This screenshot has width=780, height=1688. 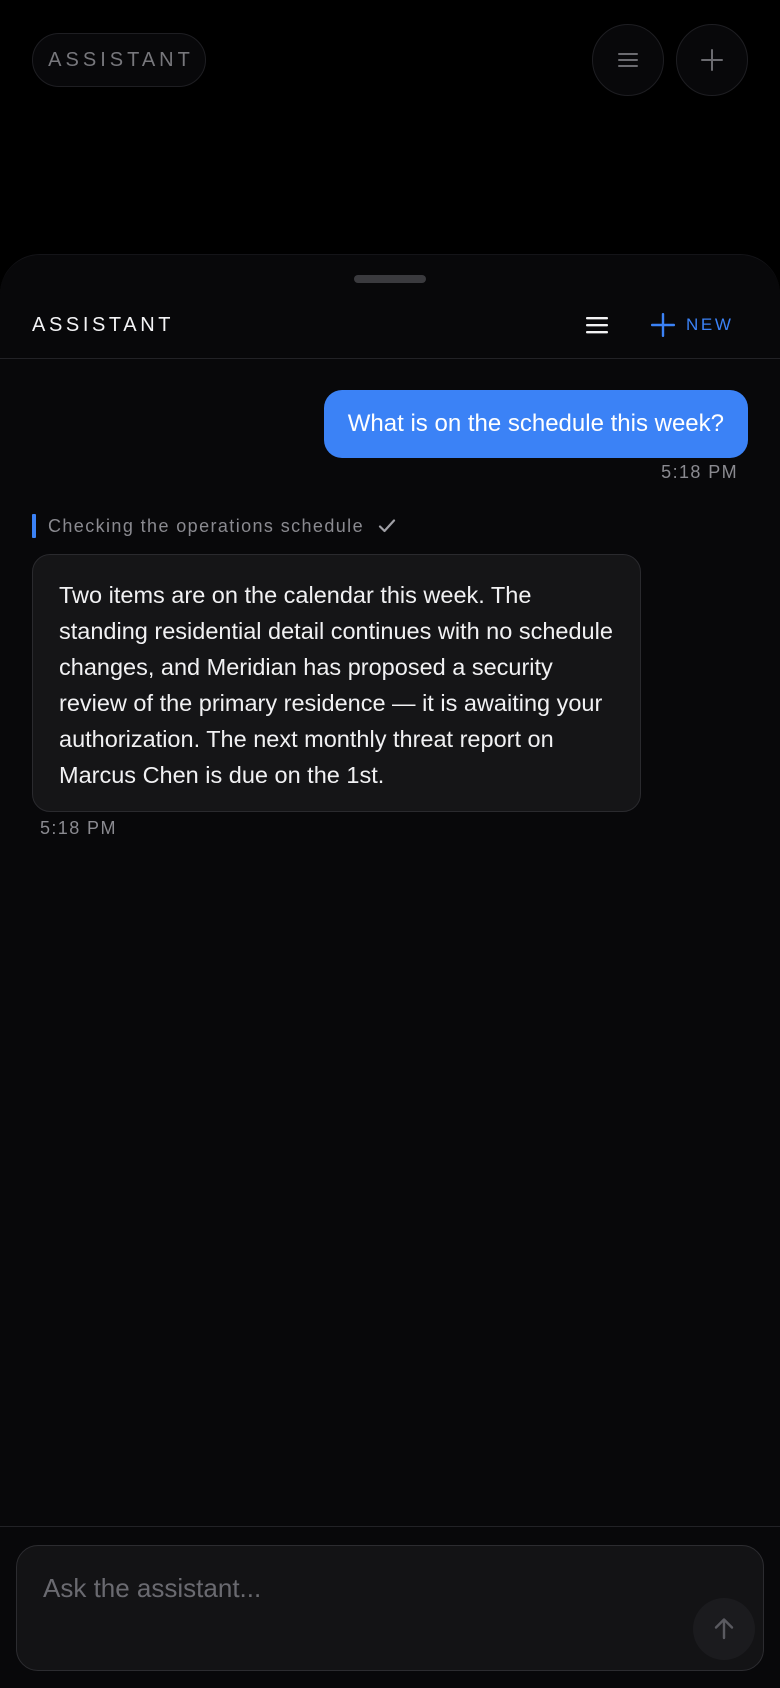 I want to click on user-message-text: What is on the schedule this week?, so click(x=535, y=423).